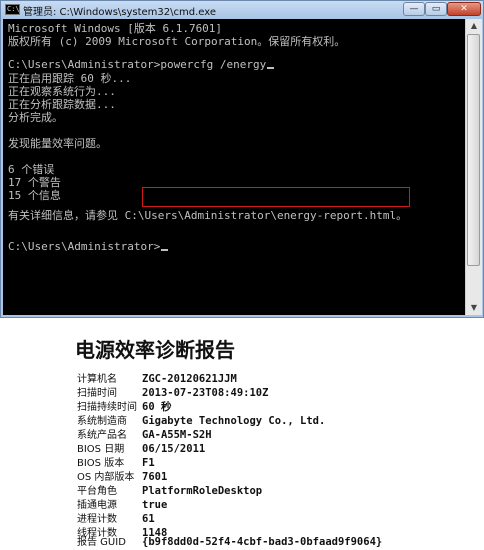 The width and height of the screenshot is (484, 550). What do you see at coordinates (84, 246) in the screenshot?
I see `prompt-text: C:\Users\Administrator>` at bounding box center [84, 246].